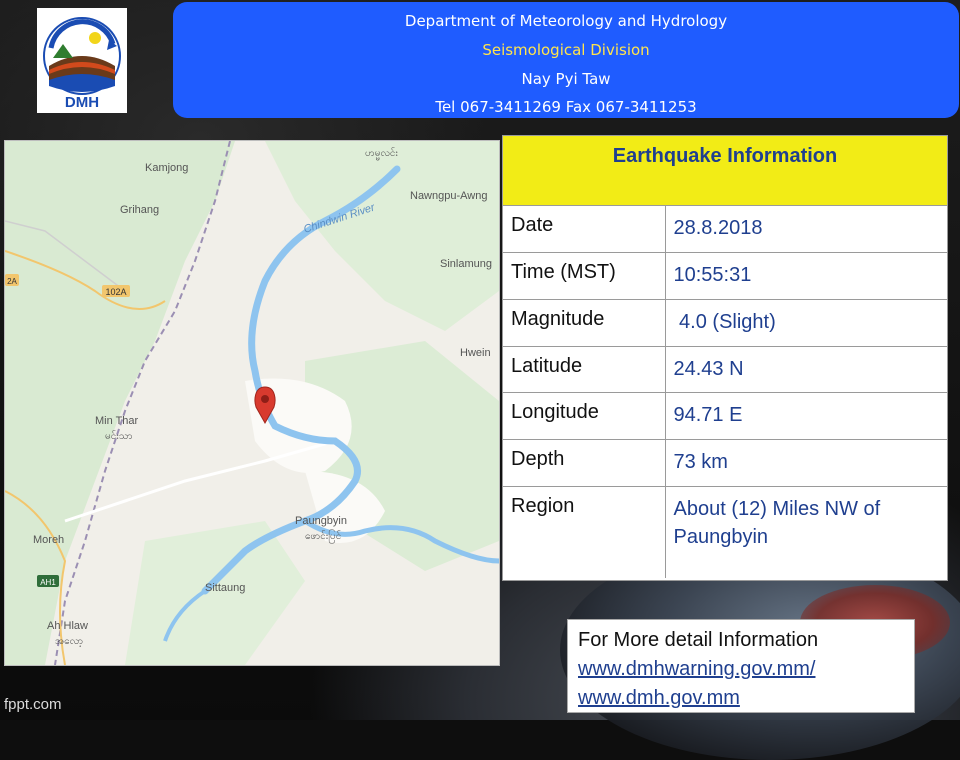  I want to click on road-102a: 102A, so click(115, 292).